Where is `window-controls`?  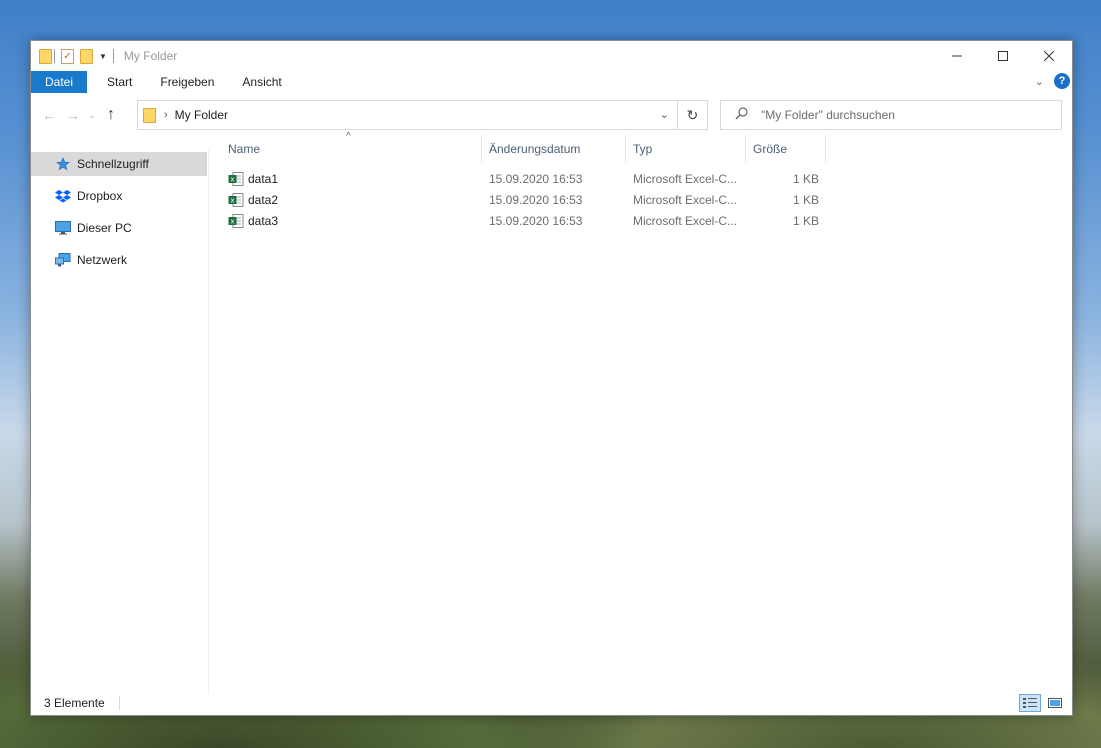 window-controls is located at coordinates (1003, 56).